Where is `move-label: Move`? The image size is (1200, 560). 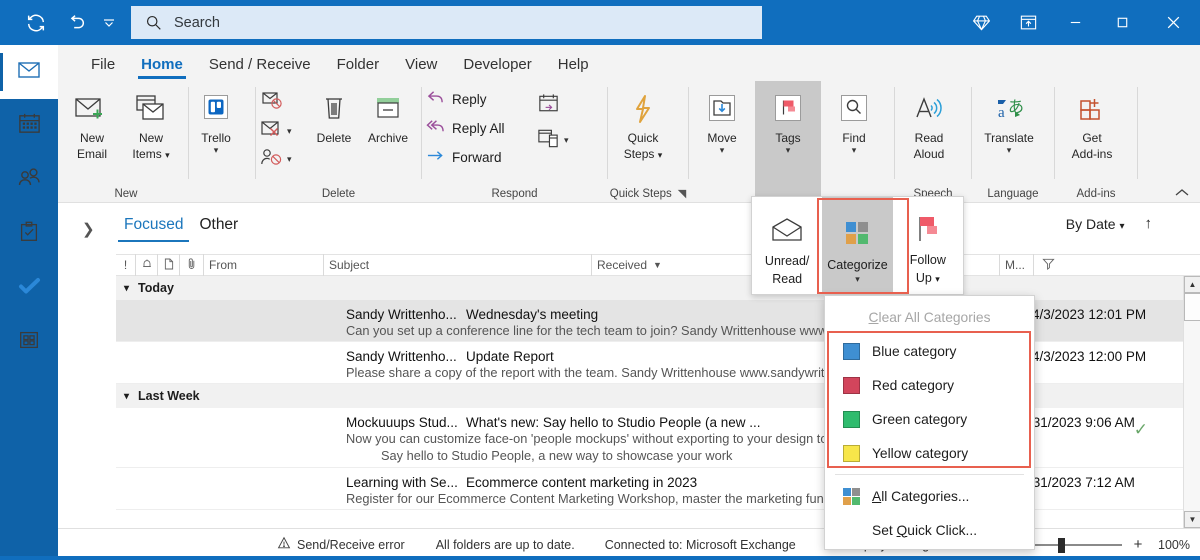
move-label: Move is located at coordinates (722, 138).